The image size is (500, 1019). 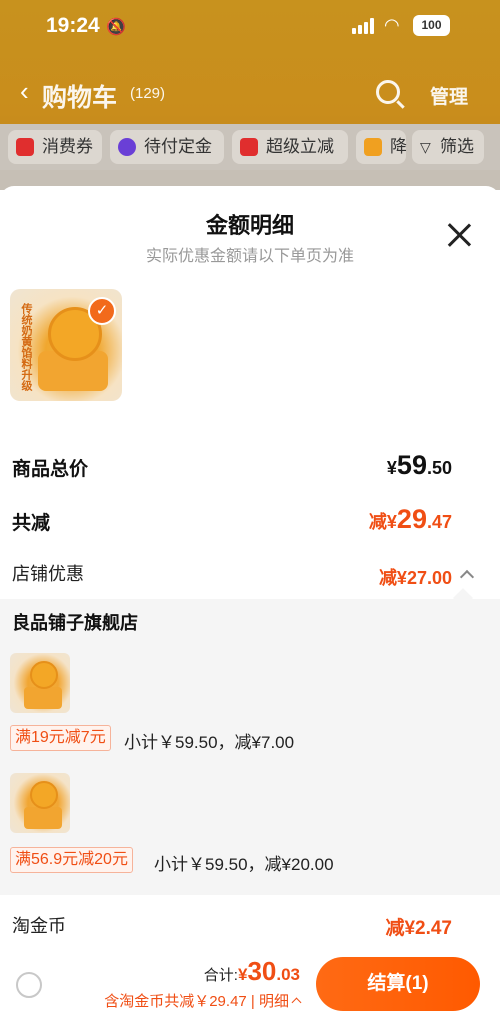 What do you see at coordinates (415, 578) in the screenshot?
I see `shop-discount-value: 减¥27.00` at bounding box center [415, 578].